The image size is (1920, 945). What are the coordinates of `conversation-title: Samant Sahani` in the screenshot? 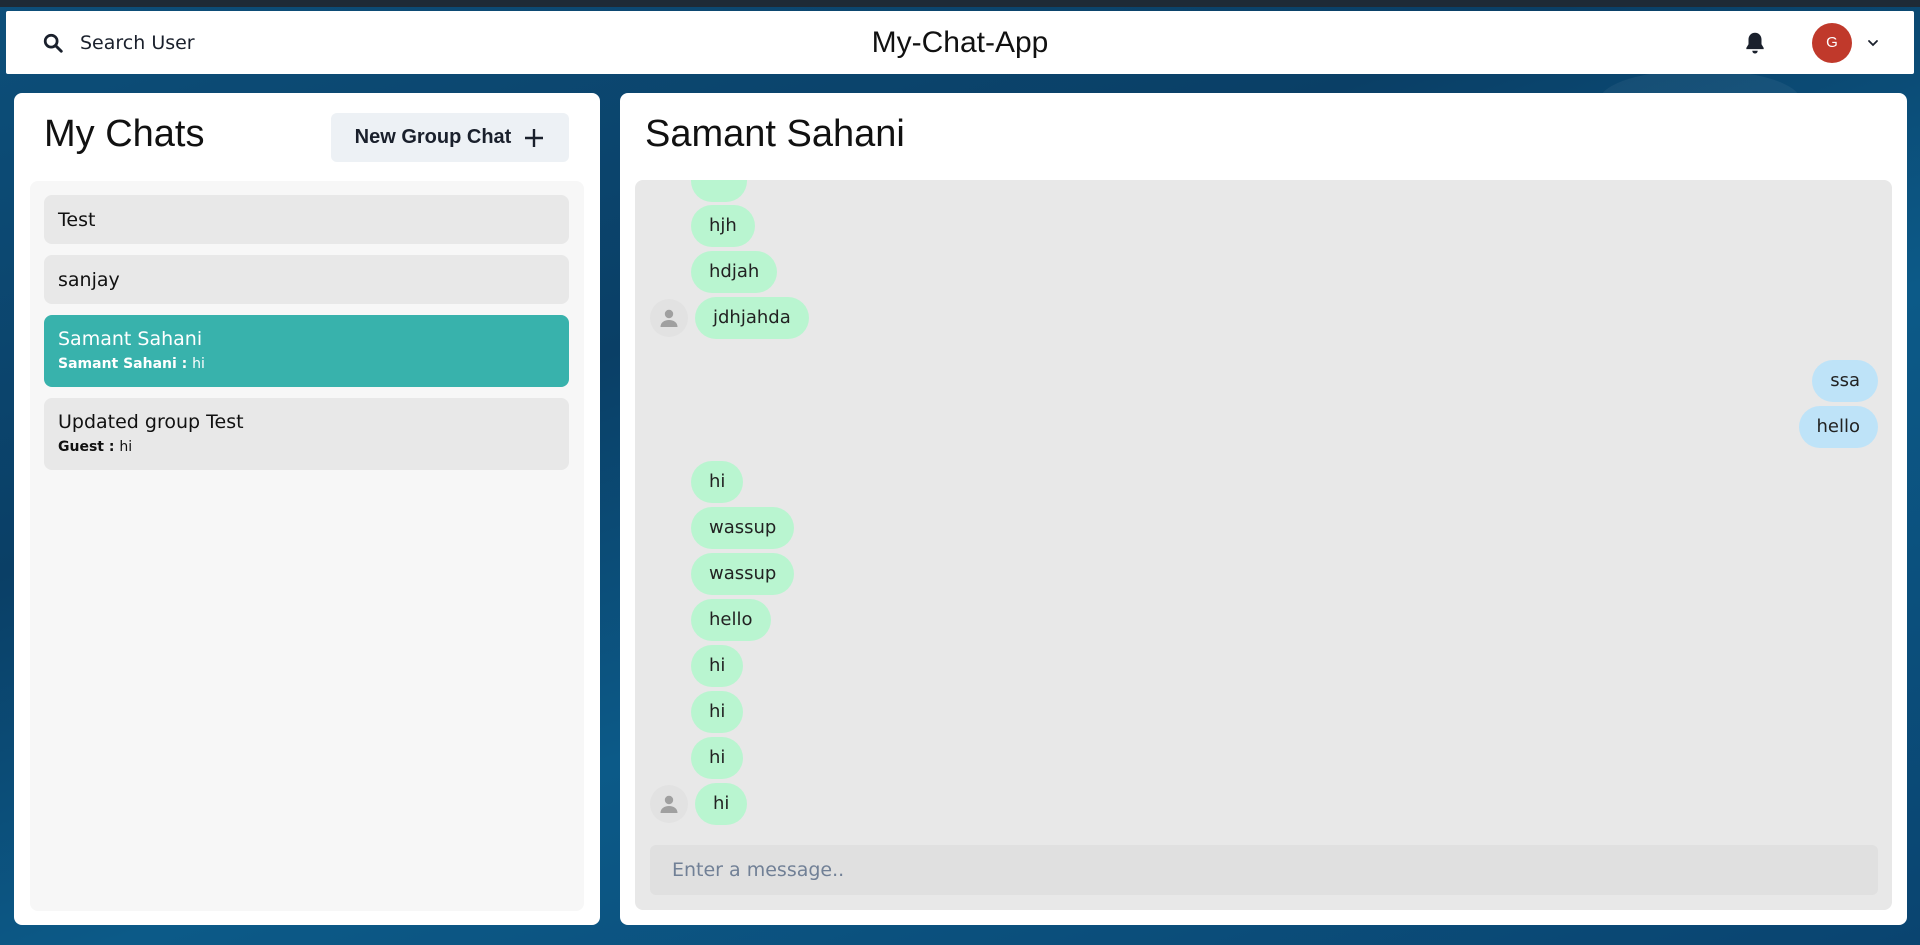 It's located at (775, 134).